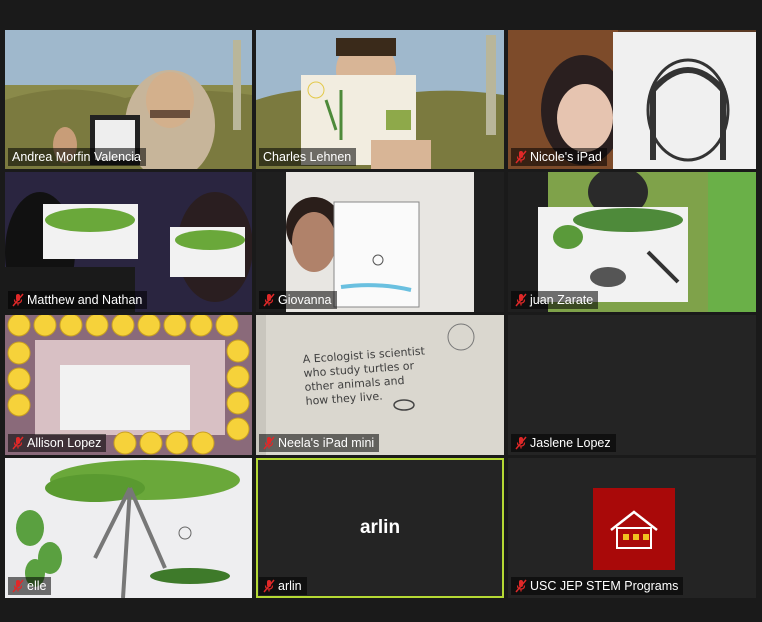 The width and height of the screenshot is (762, 622). Describe the element at coordinates (632, 385) in the screenshot. I see `video-tile-jaslene: Jaslene Lopez` at that location.